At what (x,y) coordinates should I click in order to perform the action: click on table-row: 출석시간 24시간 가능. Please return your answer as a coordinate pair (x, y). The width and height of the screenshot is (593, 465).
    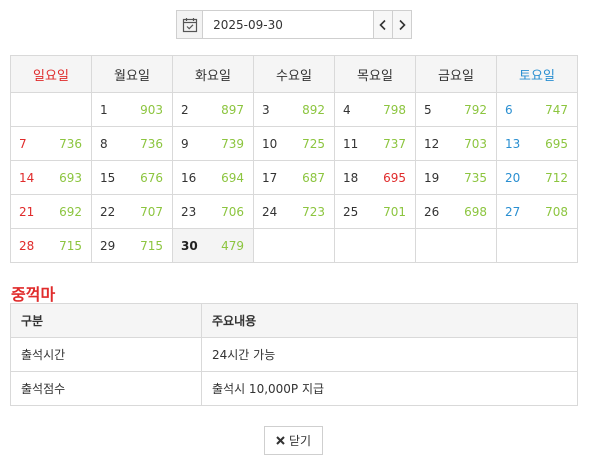
    Looking at the image, I should click on (294, 354).